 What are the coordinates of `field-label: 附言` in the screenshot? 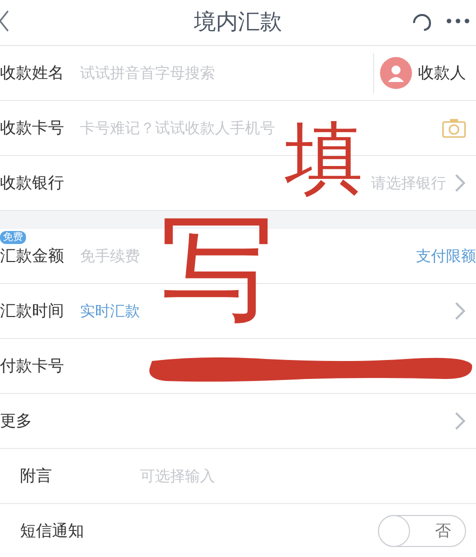 It's located at (36, 476).